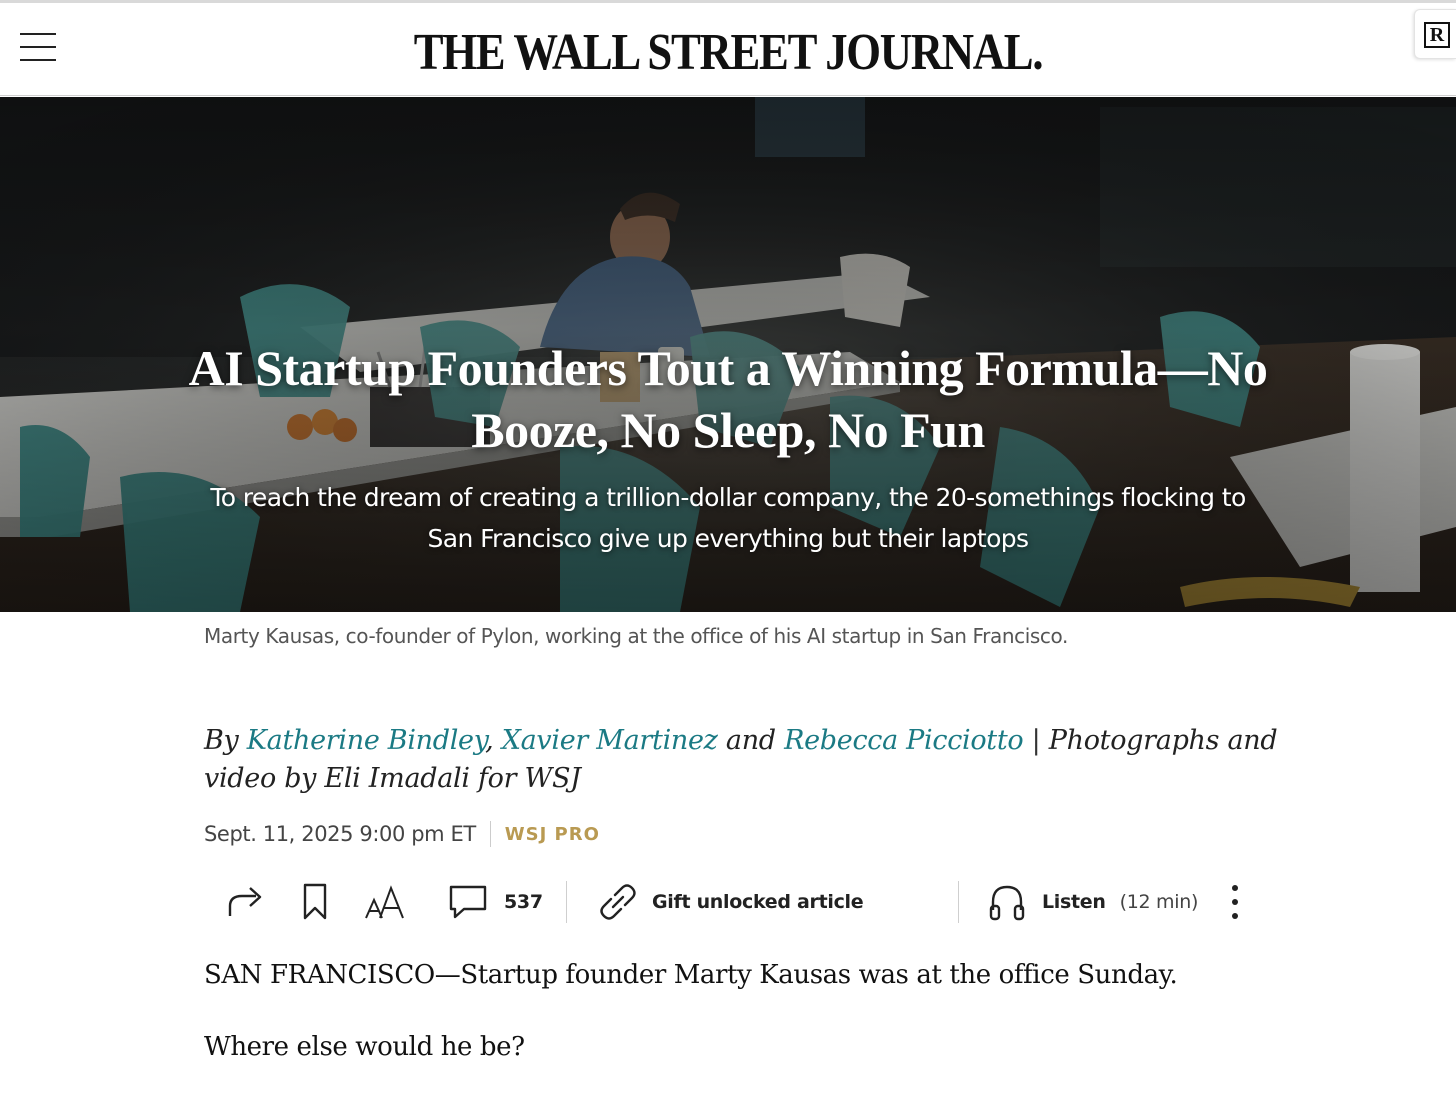 The height and width of the screenshot is (1100, 1456). I want to click on wsj-pro-badge: WSJ PRO, so click(552, 834).